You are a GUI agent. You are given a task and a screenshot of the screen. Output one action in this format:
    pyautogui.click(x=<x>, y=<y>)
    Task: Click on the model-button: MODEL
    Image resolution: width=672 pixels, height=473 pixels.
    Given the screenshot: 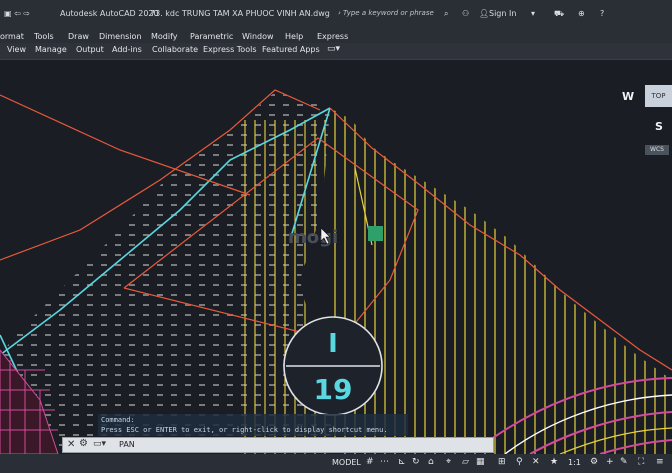 What is the action you would take?
    pyautogui.click(x=346, y=462)
    